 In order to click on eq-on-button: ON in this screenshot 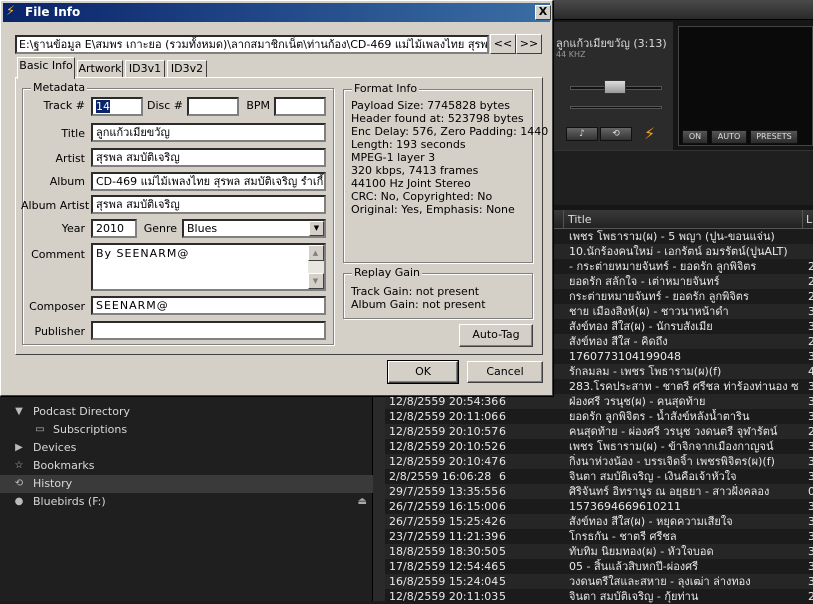, I will do `click(695, 137)`.